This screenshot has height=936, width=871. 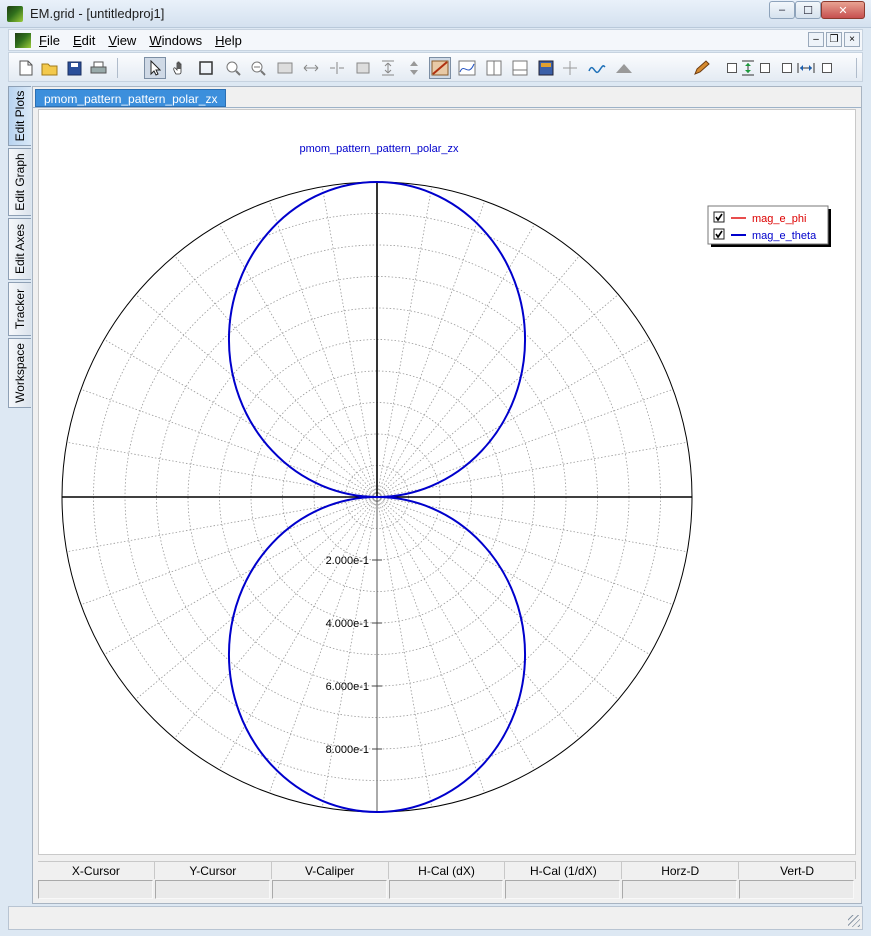 What do you see at coordinates (180, 68) in the screenshot?
I see `pan-hand-icon` at bounding box center [180, 68].